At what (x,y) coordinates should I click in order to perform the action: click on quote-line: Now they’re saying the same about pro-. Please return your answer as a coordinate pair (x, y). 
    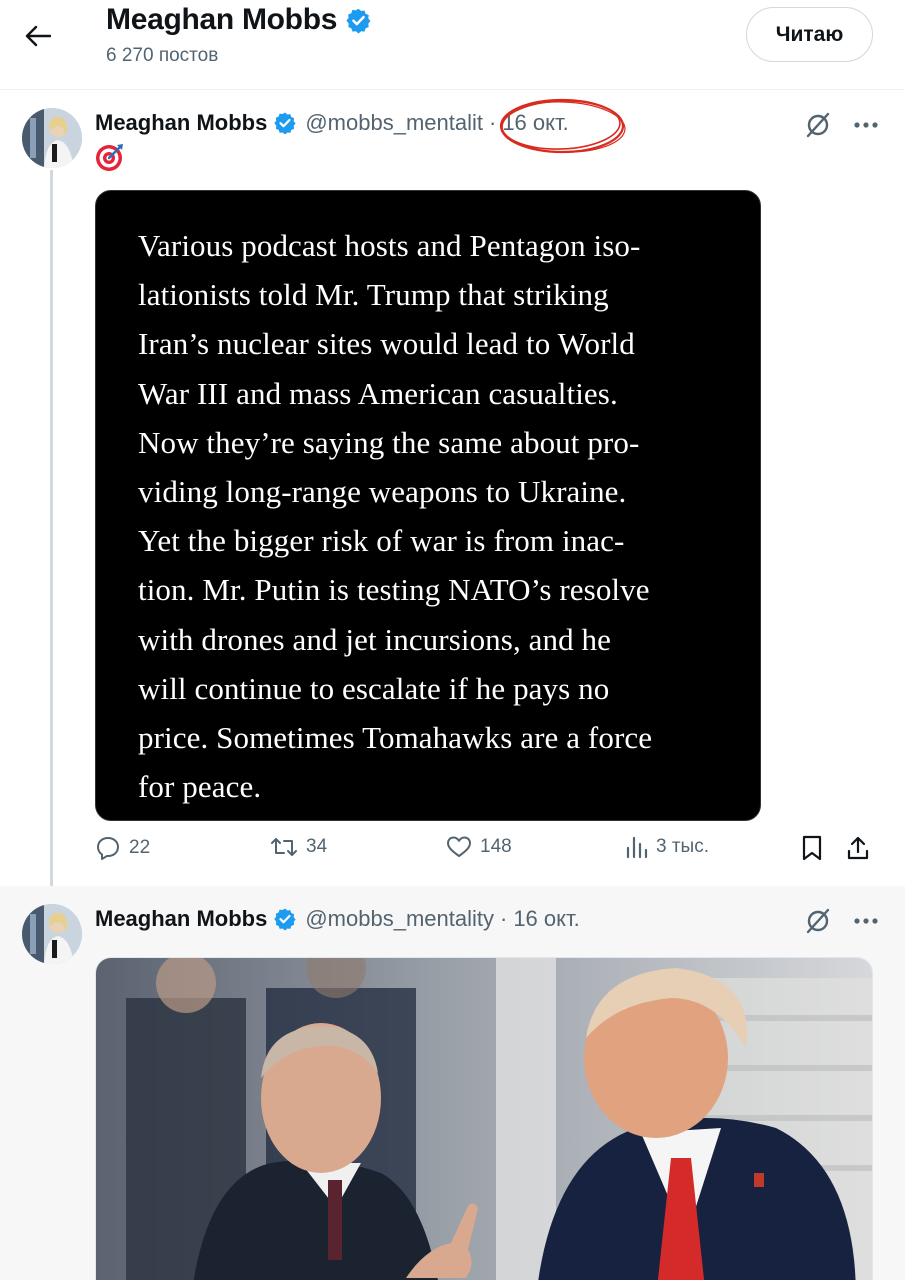
    Looking at the image, I should click on (389, 442).